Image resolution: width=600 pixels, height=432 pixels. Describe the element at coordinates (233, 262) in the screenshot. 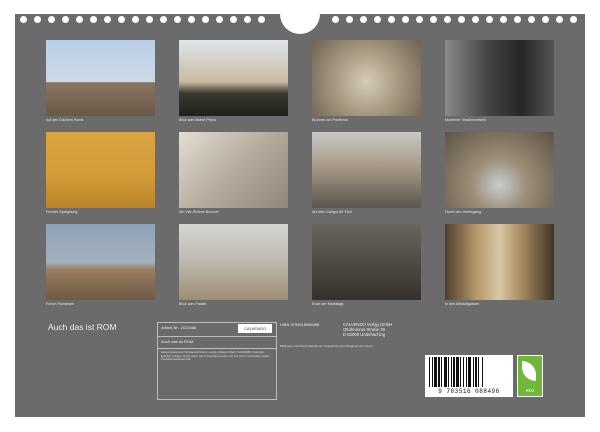

I see `seagull-panorama-photo` at that location.